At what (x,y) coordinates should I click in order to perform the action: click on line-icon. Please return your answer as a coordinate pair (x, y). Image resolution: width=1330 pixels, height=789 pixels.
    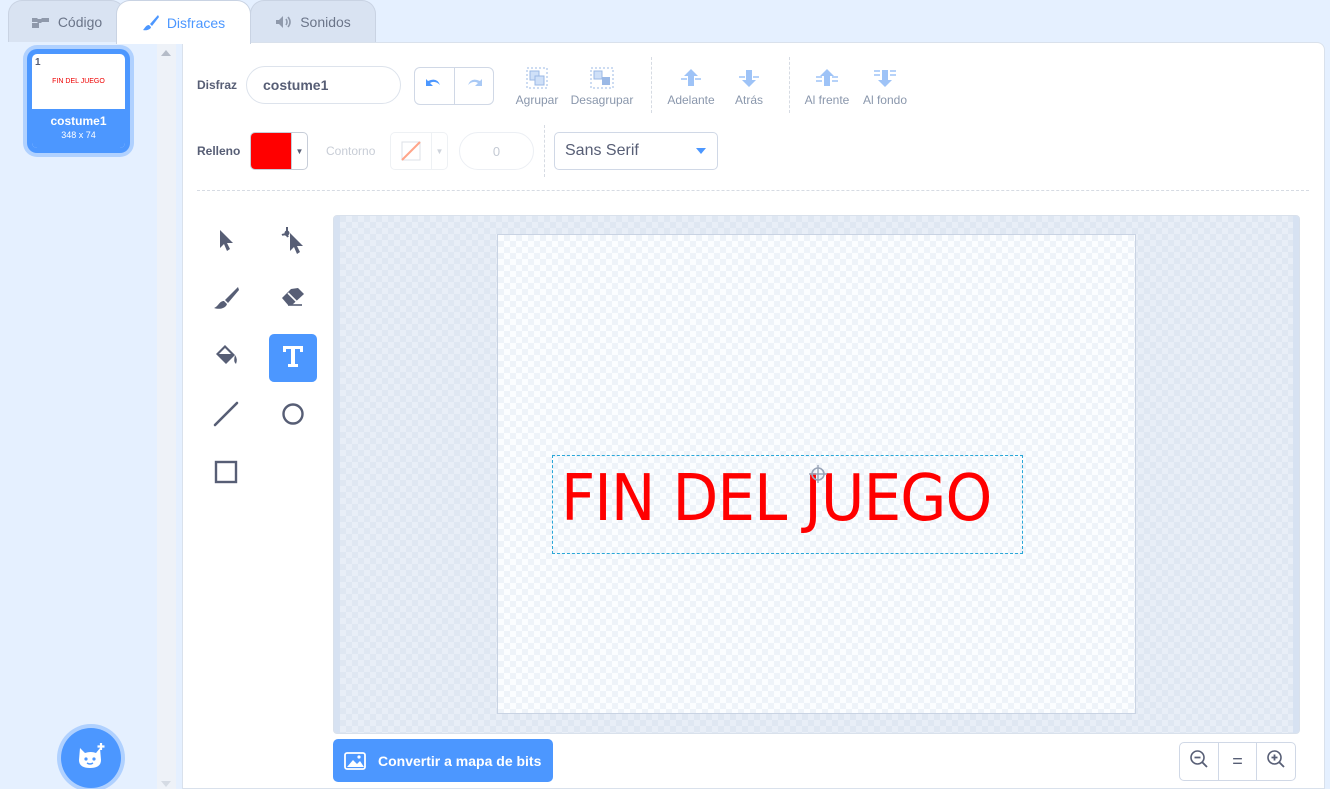
    Looking at the image, I should click on (226, 416).